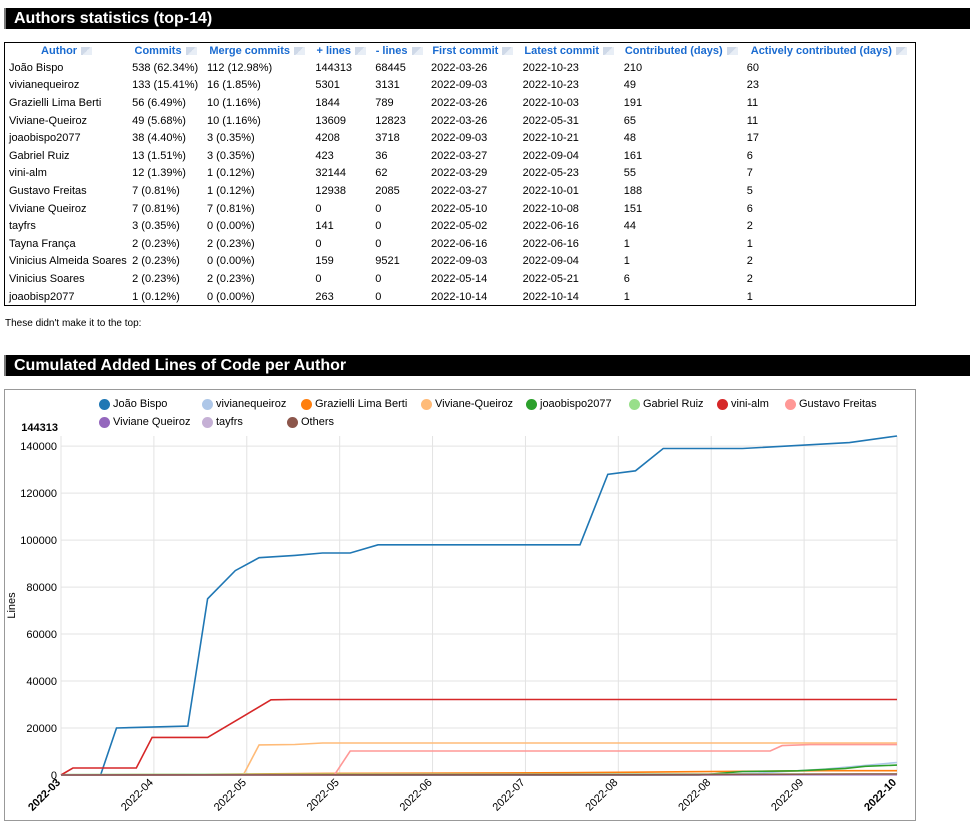 The width and height of the screenshot is (970, 825). I want to click on legend-item: Gabriel Ruiz, so click(666, 404).